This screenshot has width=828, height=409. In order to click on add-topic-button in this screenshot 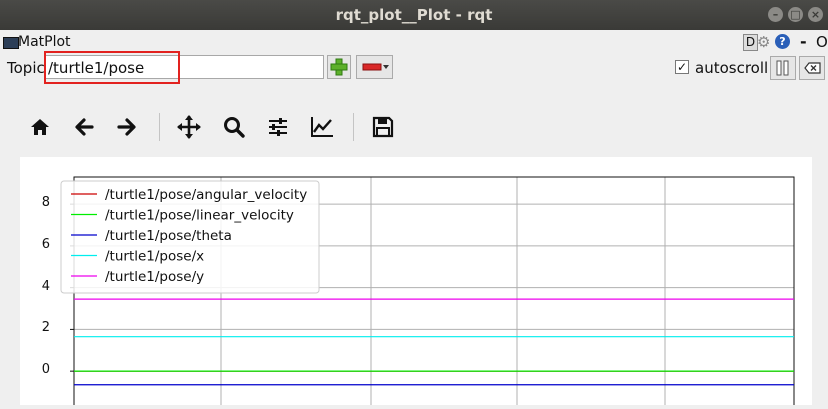, I will do `click(339, 67)`.